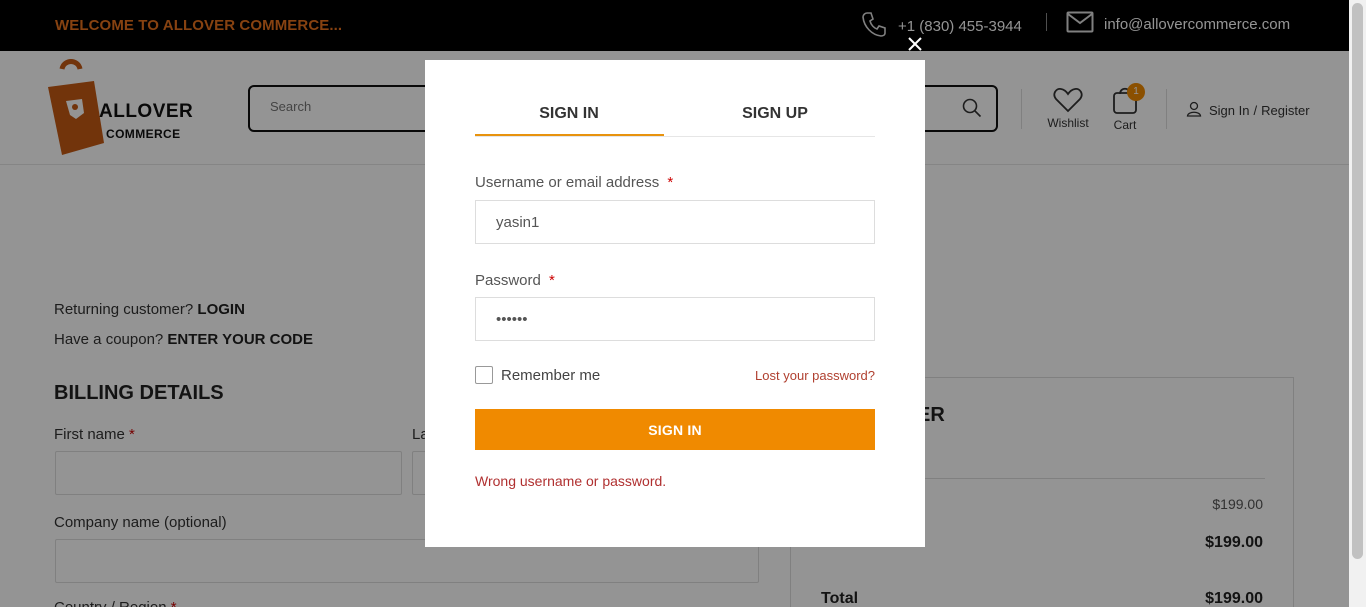  Describe the element at coordinates (508, 280) in the screenshot. I see `password-label-text: Password` at that location.